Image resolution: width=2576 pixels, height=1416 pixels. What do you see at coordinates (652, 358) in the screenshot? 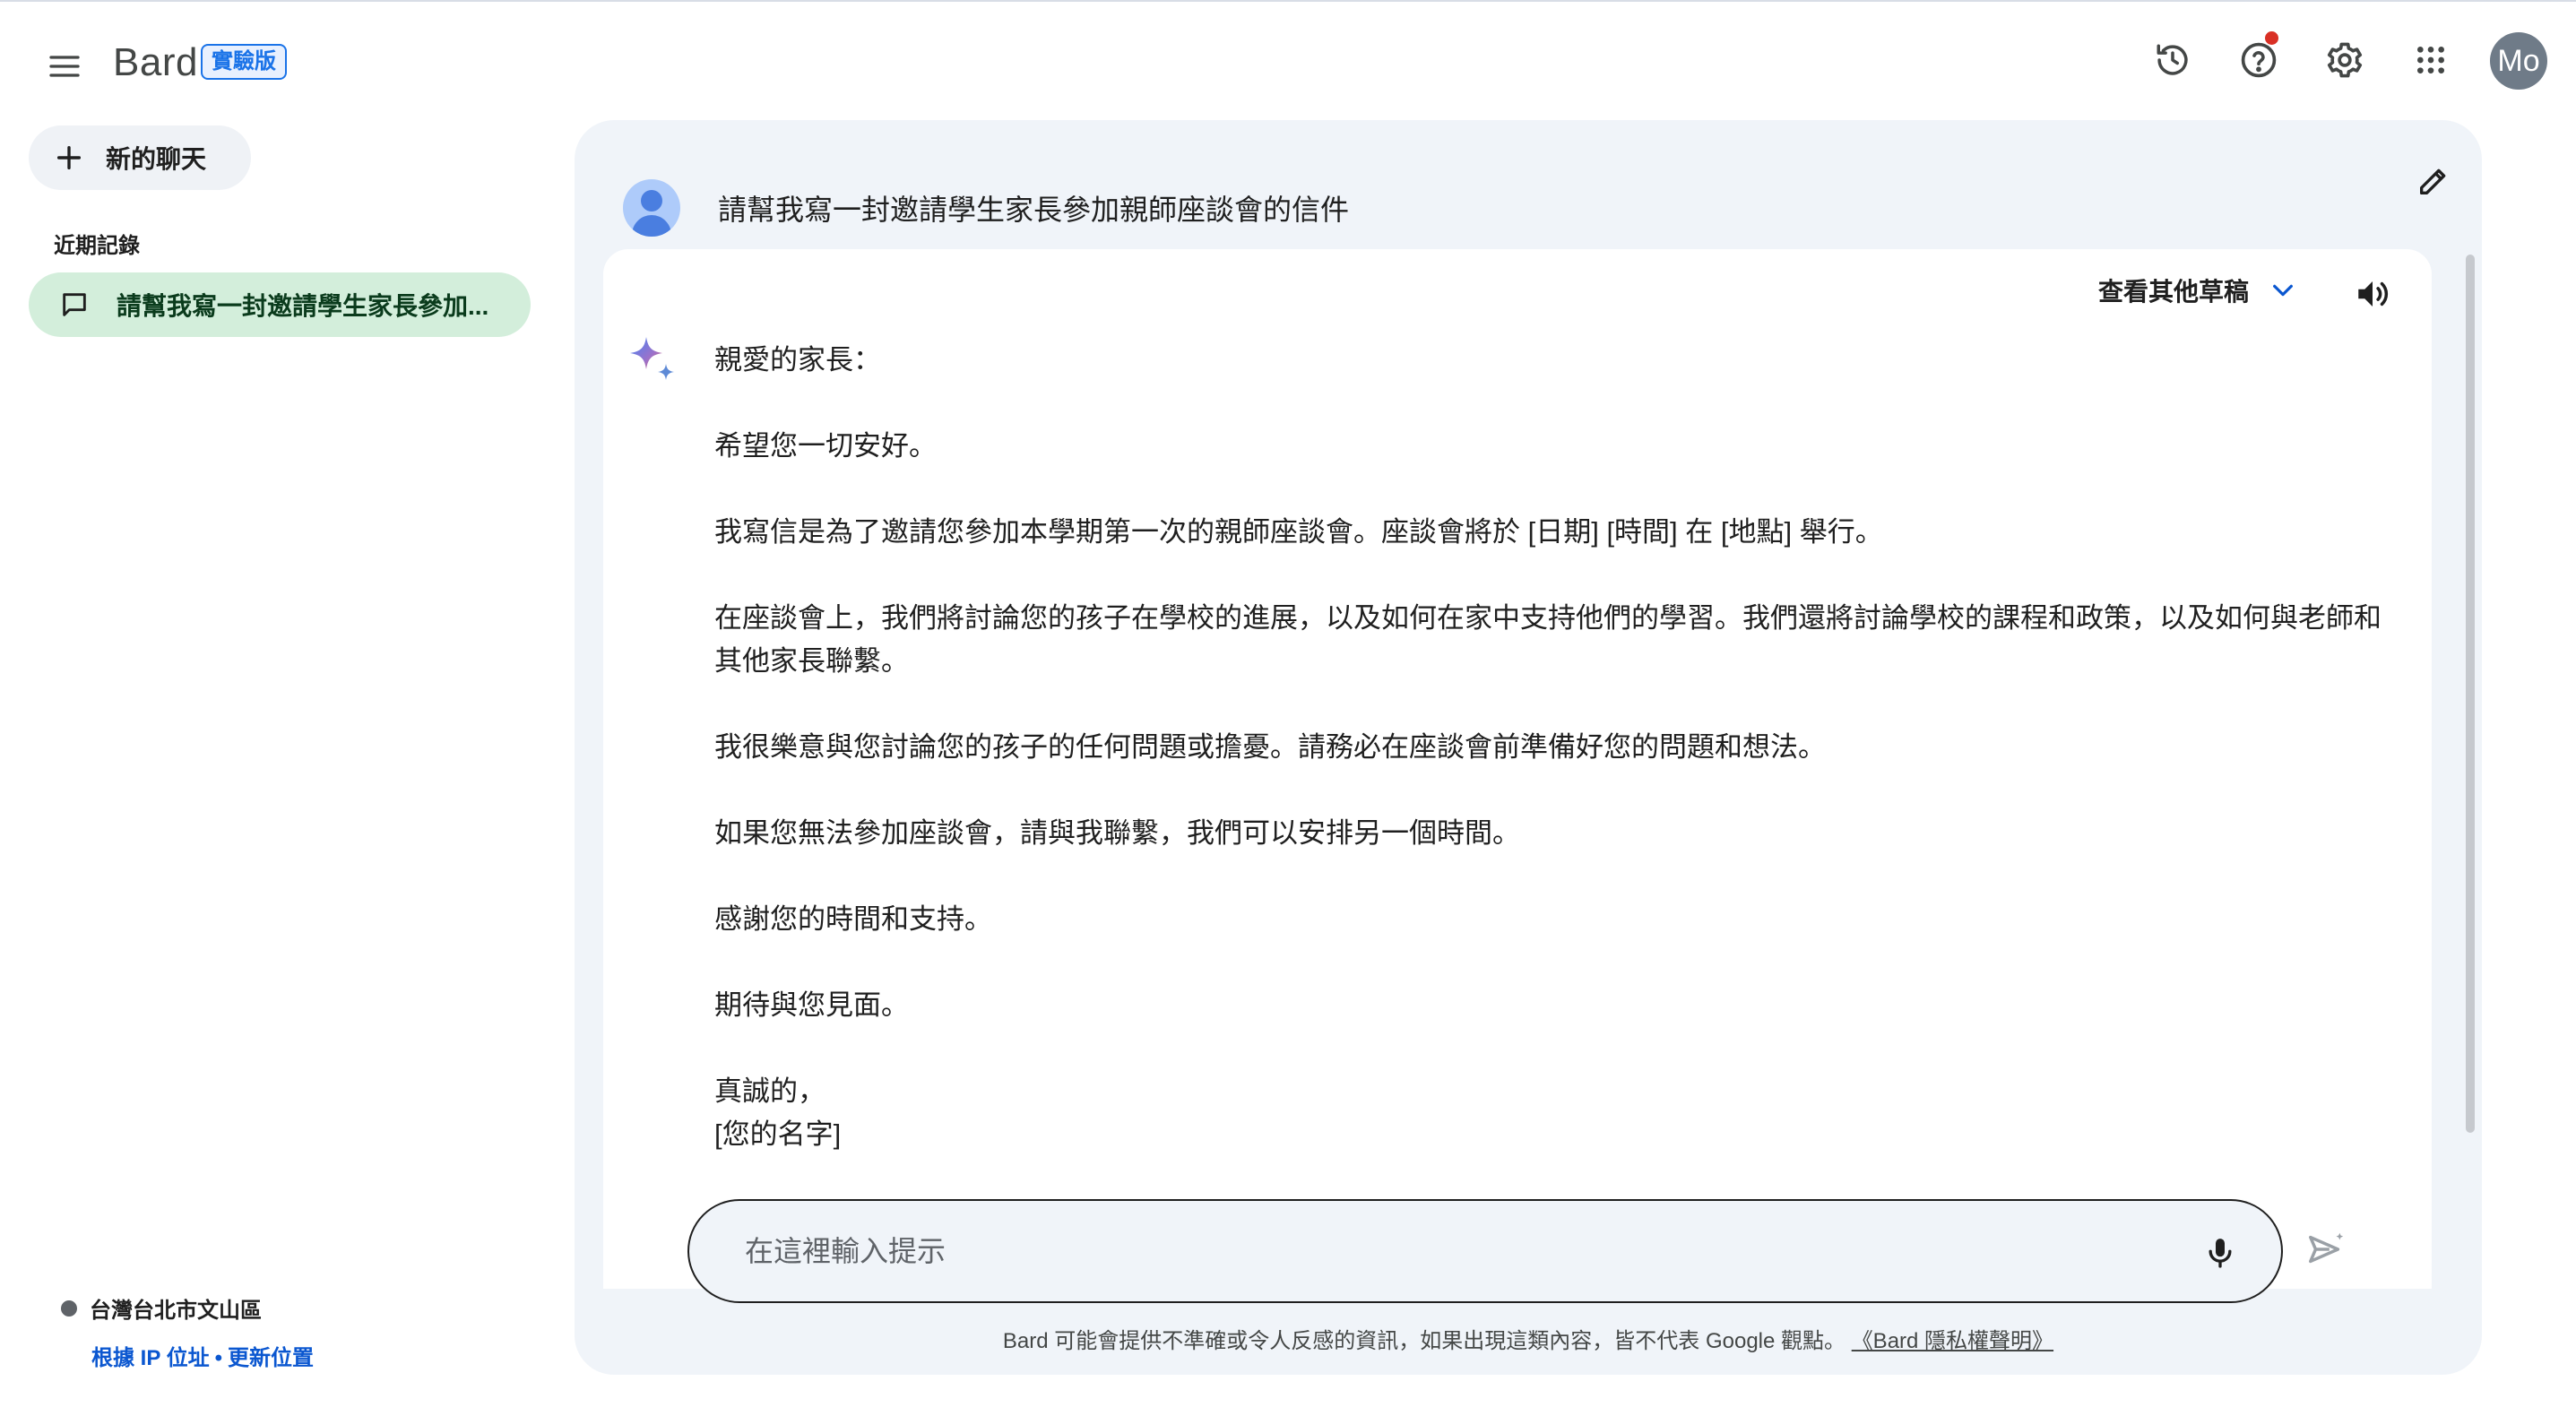
I see `bard-sparkle-icon` at bounding box center [652, 358].